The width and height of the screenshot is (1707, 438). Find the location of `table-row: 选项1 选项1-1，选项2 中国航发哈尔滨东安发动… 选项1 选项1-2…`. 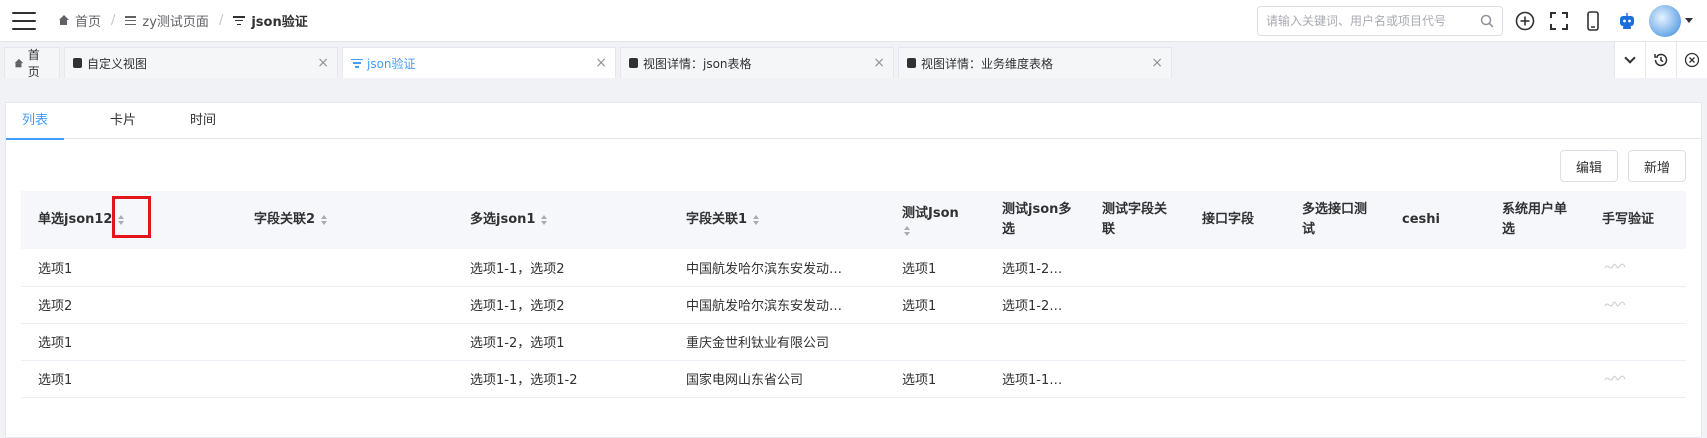

table-row: 选项1 选项1-1，选项2 中国航发哈尔滨东安发动… 选项1 选项1-2… is located at coordinates (853, 268).